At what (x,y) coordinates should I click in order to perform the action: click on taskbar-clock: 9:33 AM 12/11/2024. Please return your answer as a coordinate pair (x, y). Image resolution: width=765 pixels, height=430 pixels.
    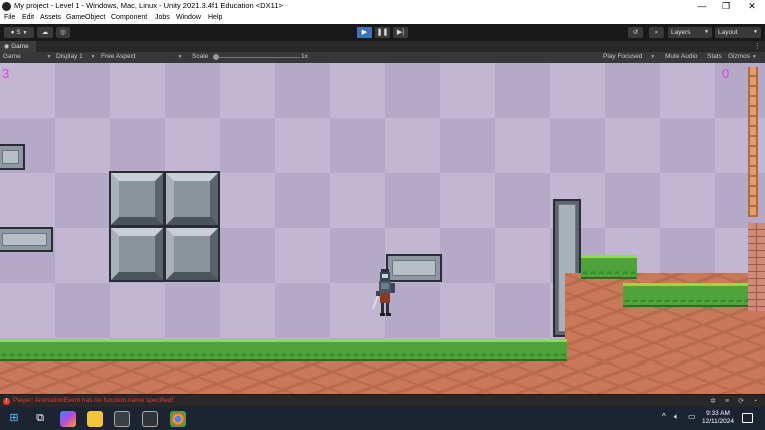
    Looking at the image, I should click on (718, 418).